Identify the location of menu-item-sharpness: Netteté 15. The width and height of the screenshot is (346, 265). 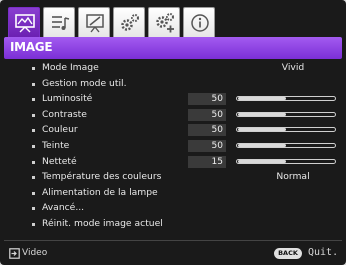
(179, 163).